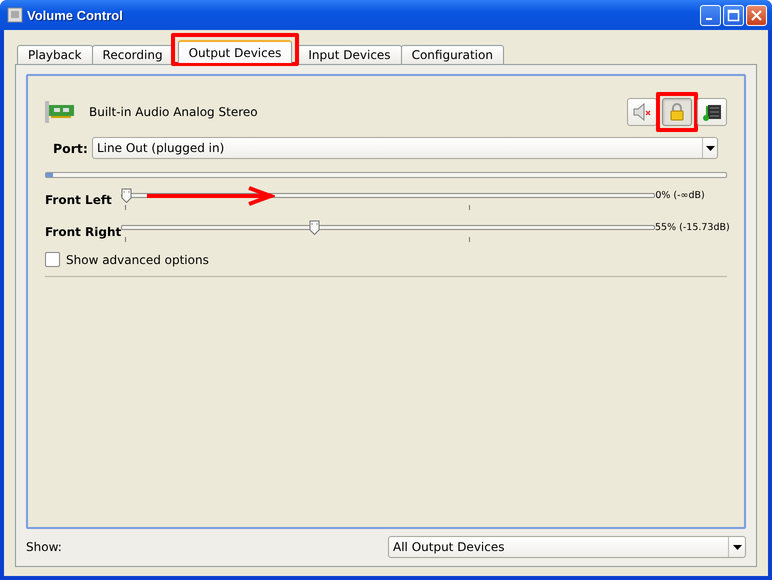 The height and width of the screenshot is (580, 772). Describe the element at coordinates (691, 227) in the screenshot. I see `volume-reading: 55% (-15.73dB)` at that location.